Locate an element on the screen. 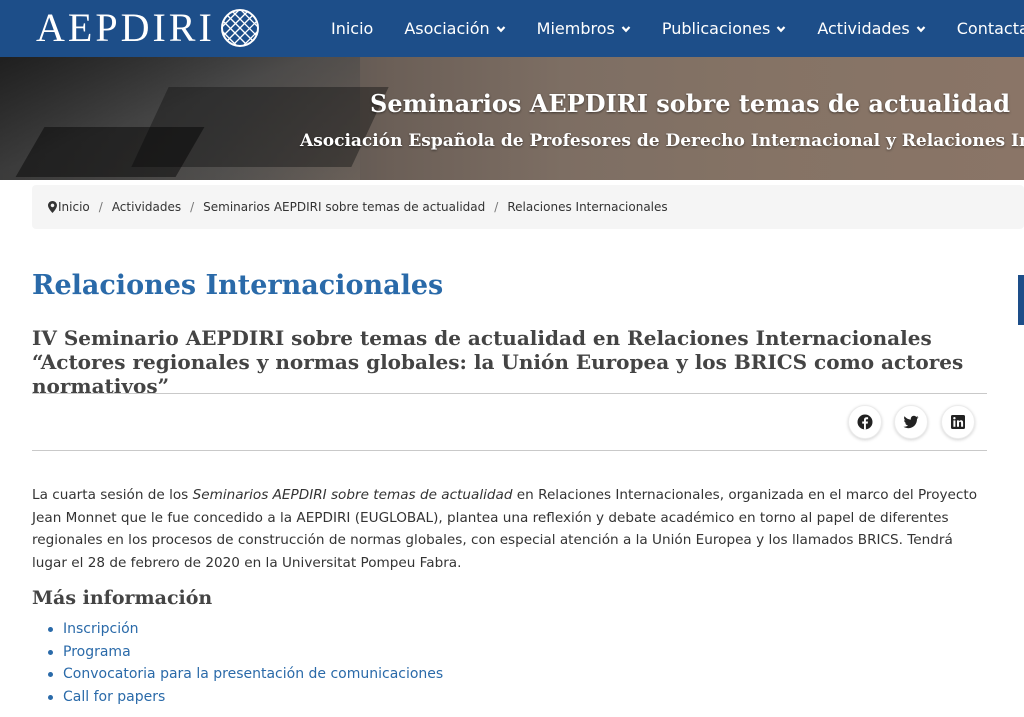 This screenshot has width=1024, height=717. nav-item-publicaciones: Publicaciones is located at coordinates (724, 28).